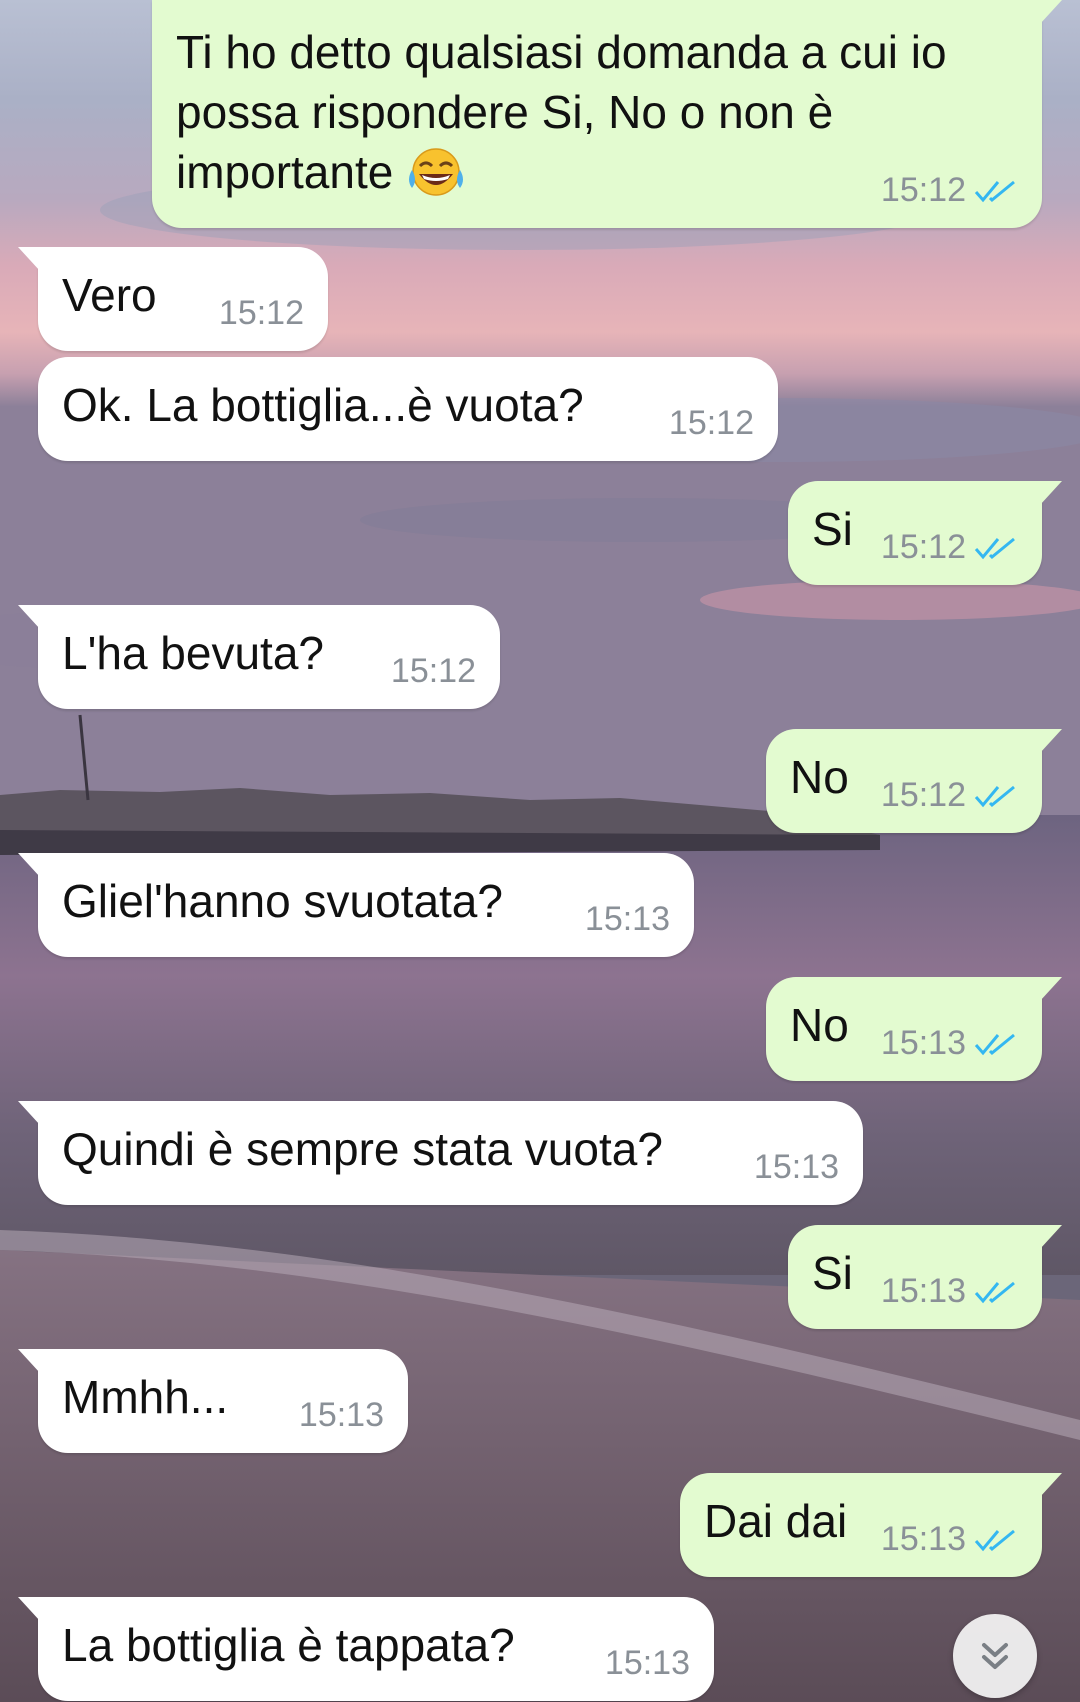  I want to click on message-bubble-incoming: La bottiglia è tappata? 15:13, so click(366, 1649).